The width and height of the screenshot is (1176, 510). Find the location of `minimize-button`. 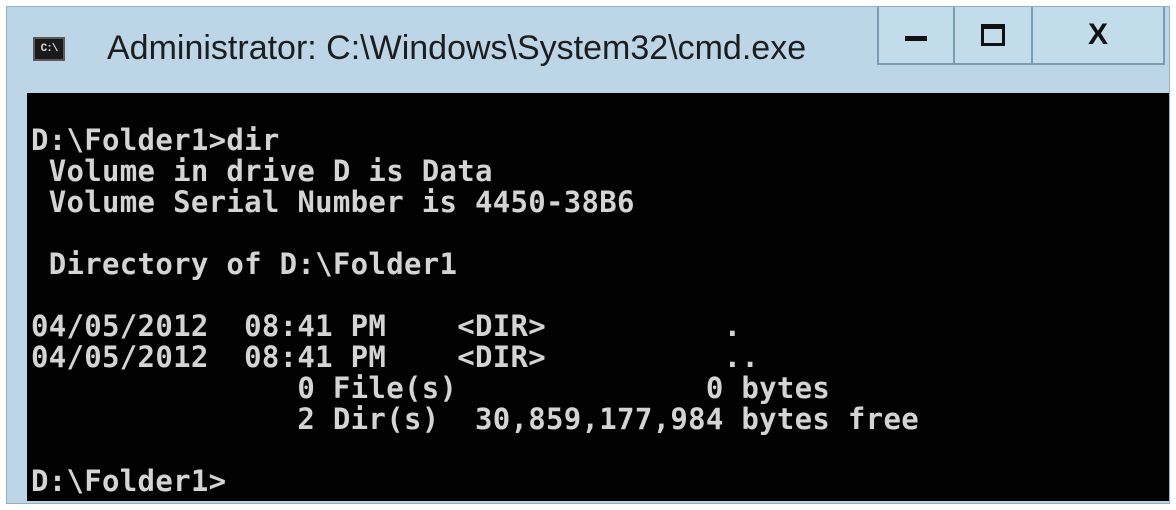

minimize-button is located at coordinates (916, 36).